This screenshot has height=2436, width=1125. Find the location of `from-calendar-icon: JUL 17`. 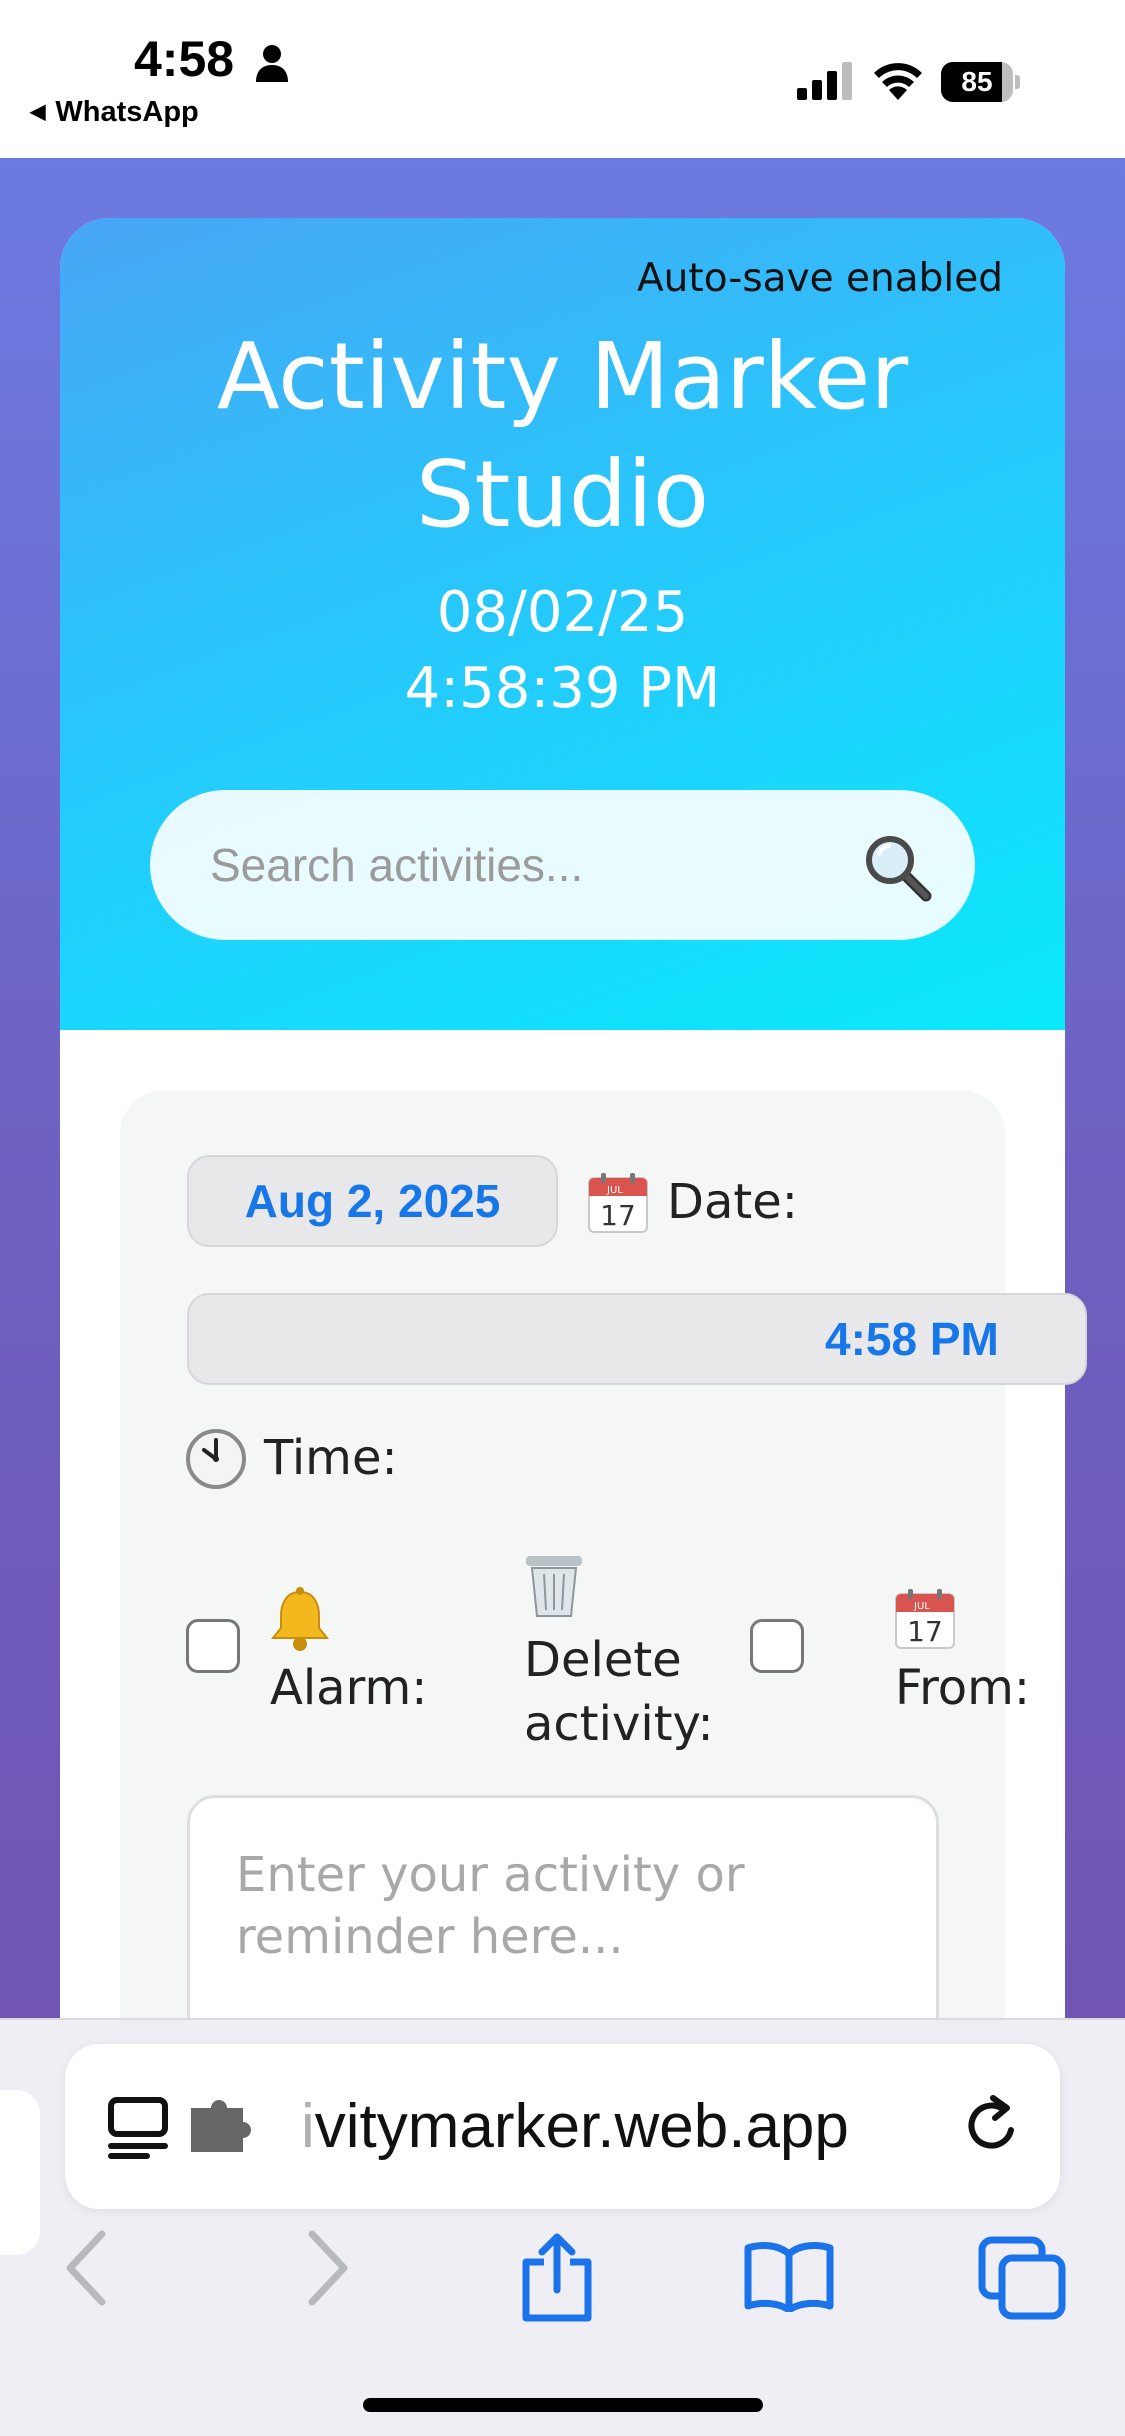

from-calendar-icon: JUL 17 is located at coordinates (925, 1619).